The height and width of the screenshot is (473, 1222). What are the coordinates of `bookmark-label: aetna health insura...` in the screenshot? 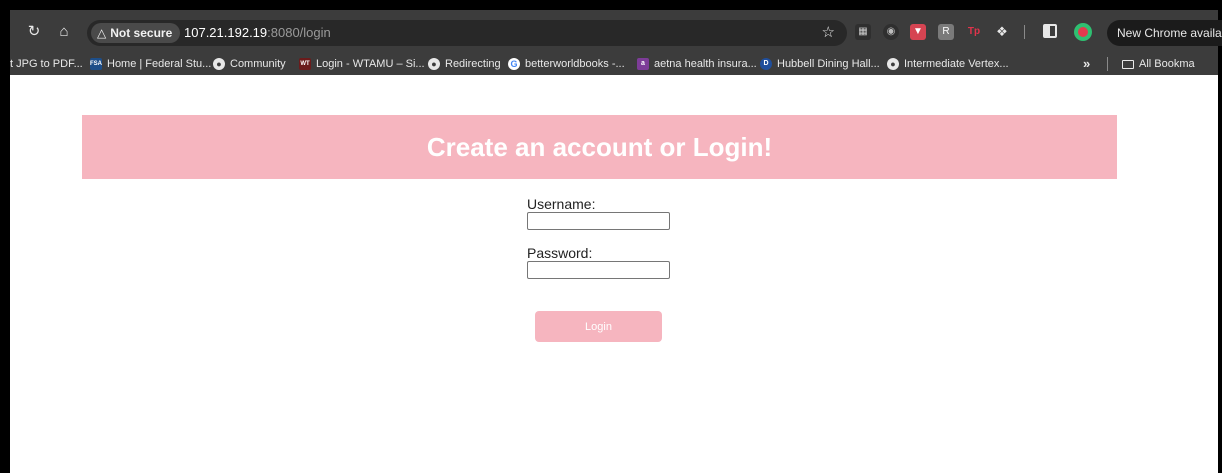 It's located at (705, 64).